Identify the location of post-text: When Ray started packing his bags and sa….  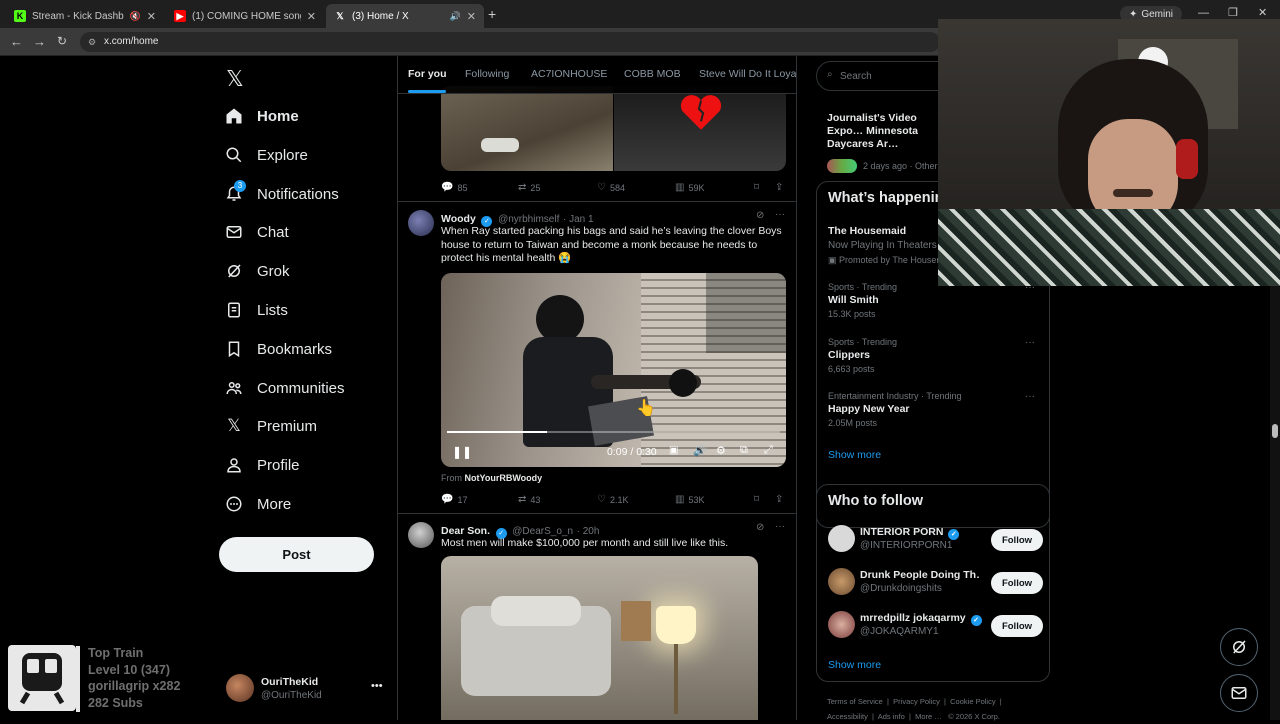
(611, 244).